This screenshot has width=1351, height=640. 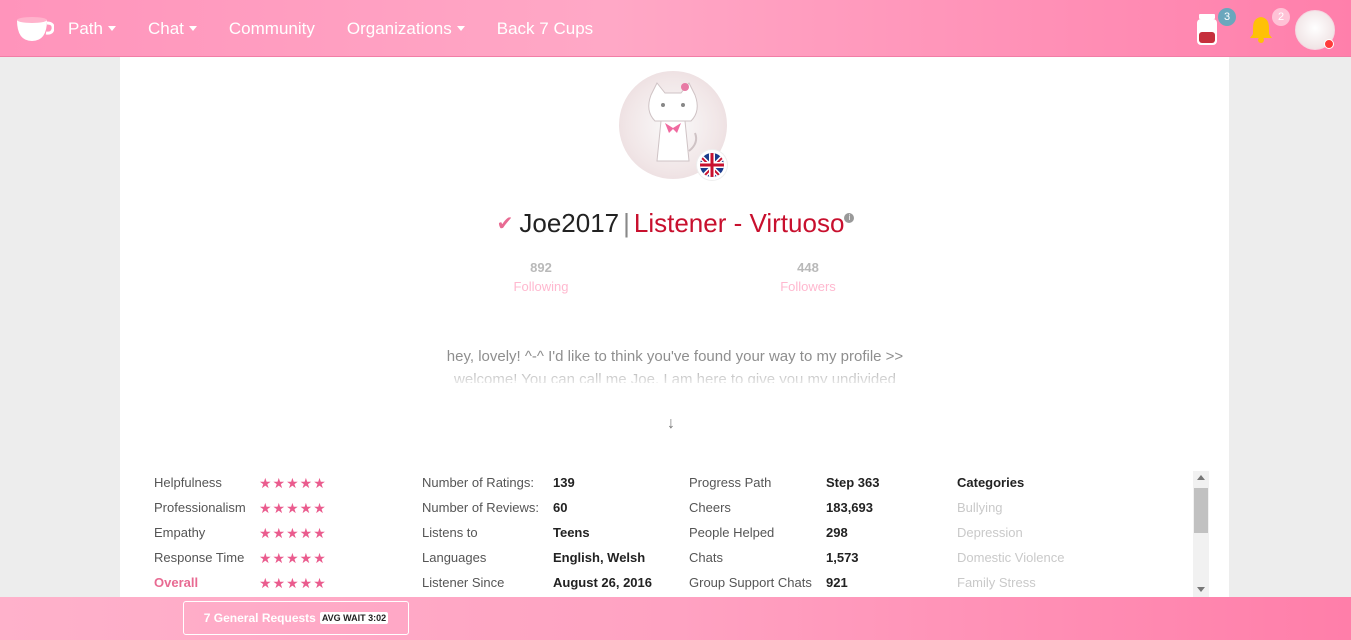 I want to click on nav-path: Path, so click(x=92, y=29).